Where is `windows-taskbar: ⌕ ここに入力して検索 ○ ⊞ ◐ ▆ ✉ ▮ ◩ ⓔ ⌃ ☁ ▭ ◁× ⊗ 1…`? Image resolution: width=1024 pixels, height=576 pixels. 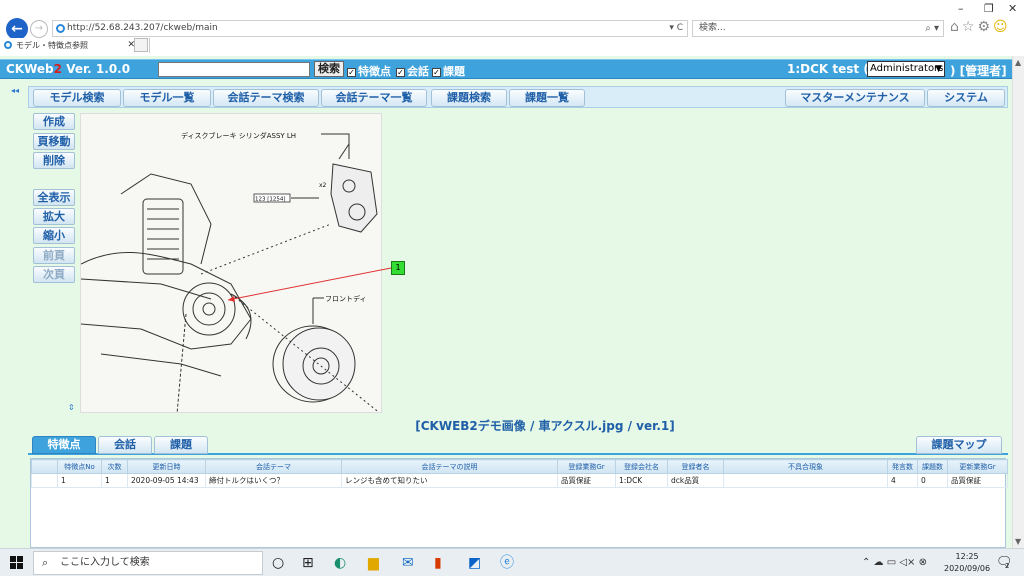
windows-taskbar: ⌕ ここに入力して検索 ○ ⊞ ◐ ▆ ✉ ▮ ◩ ⓔ ⌃ ☁ ▭ ◁× ⊗ 1… is located at coordinates (512, 562).